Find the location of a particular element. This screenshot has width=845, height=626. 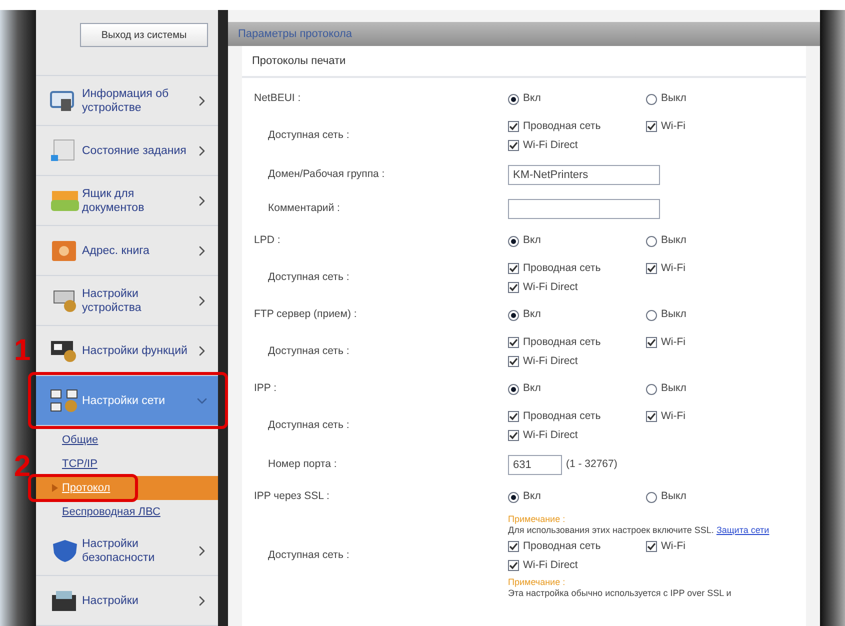

sidebar-item: Настройки устройства is located at coordinates (127, 301).